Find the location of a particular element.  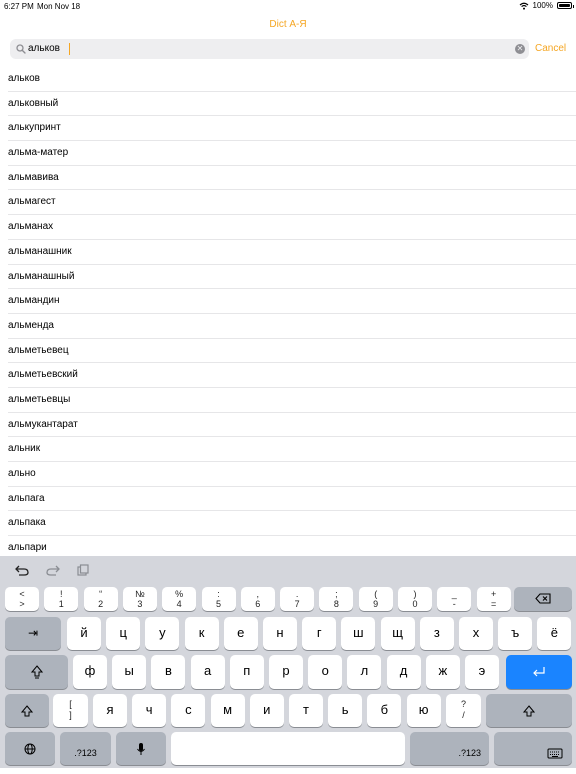

letter-key: ы is located at coordinates (129, 672).